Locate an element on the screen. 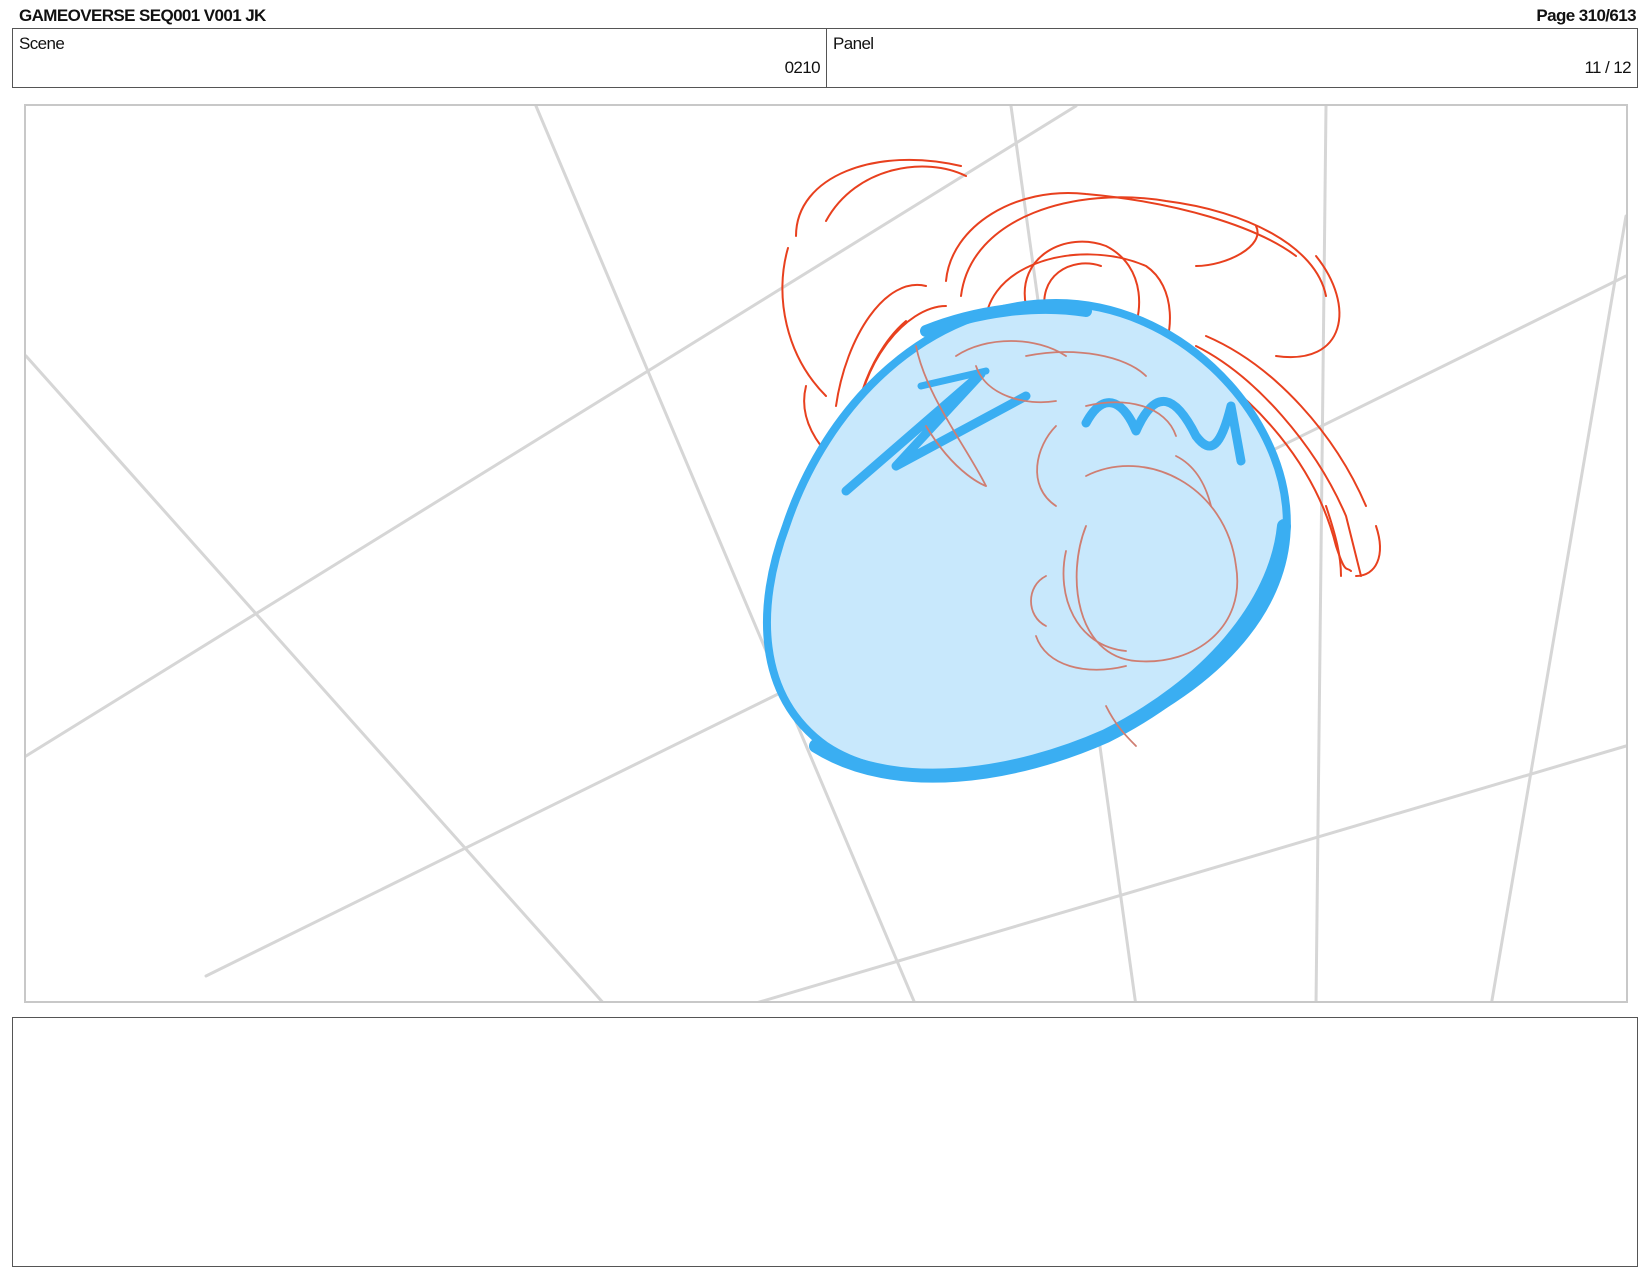 This screenshot has width=1650, height=1275. blue-blob is located at coordinates (1026, 540).